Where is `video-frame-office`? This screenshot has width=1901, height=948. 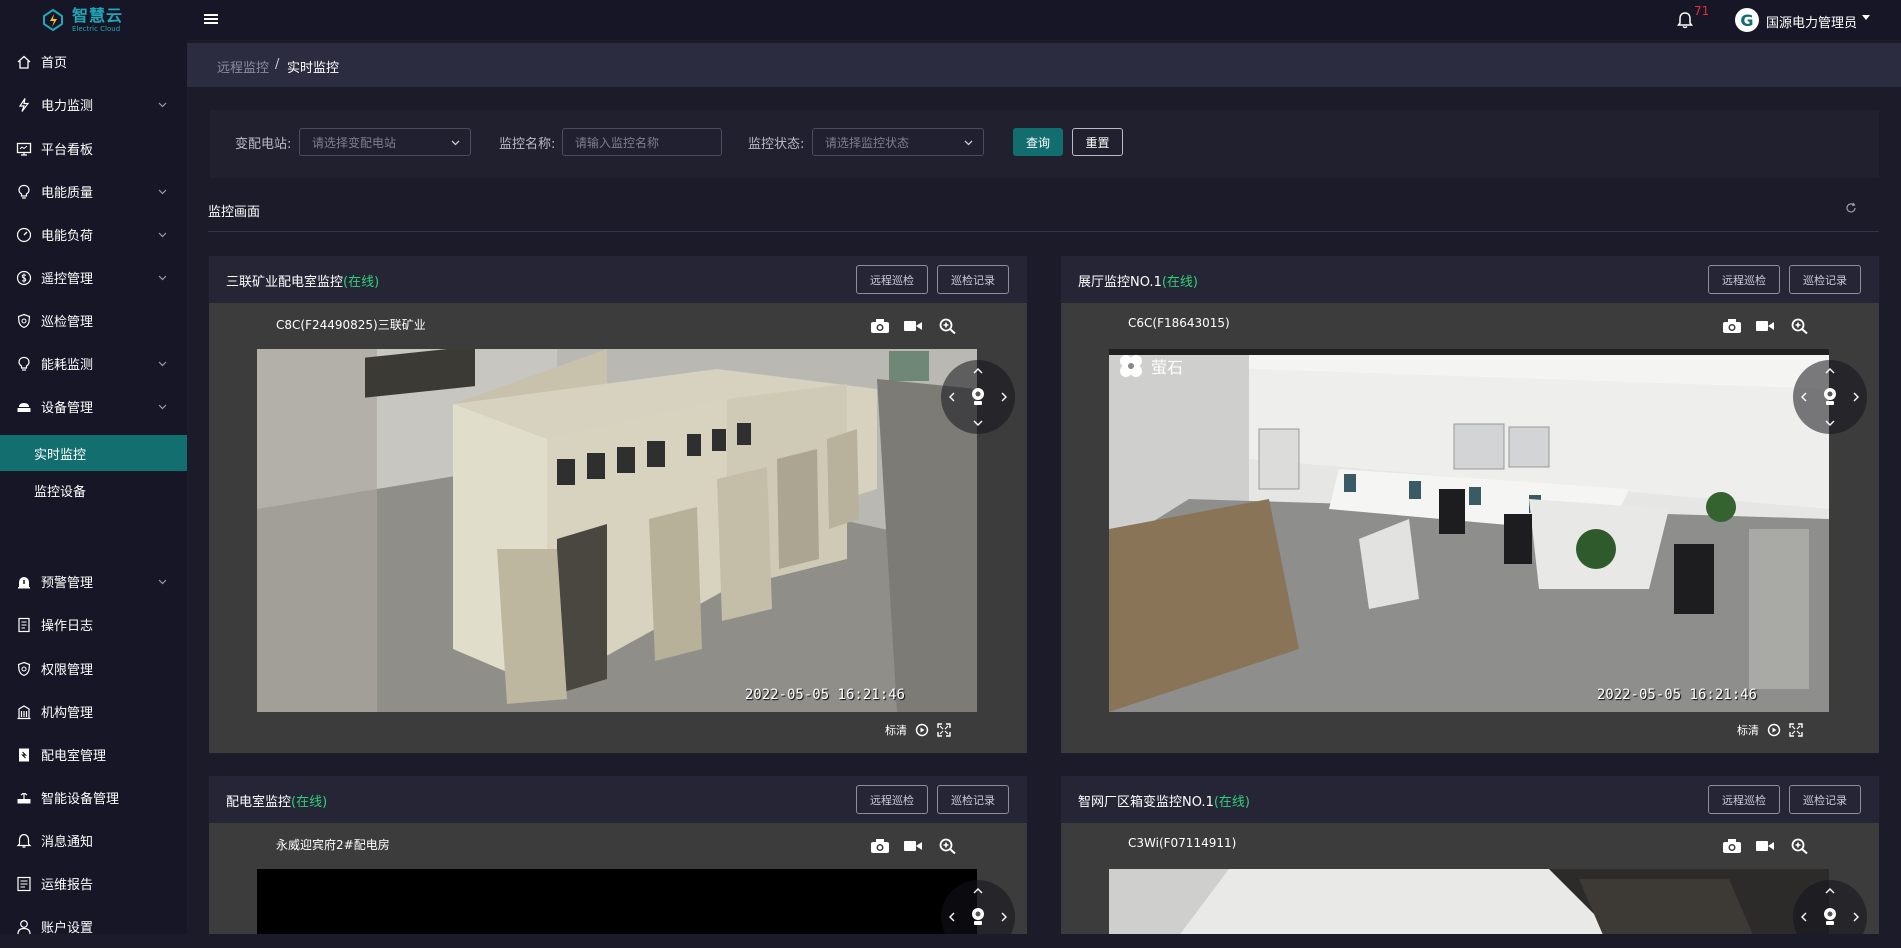
video-frame-office is located at coordinates (1469, 530).